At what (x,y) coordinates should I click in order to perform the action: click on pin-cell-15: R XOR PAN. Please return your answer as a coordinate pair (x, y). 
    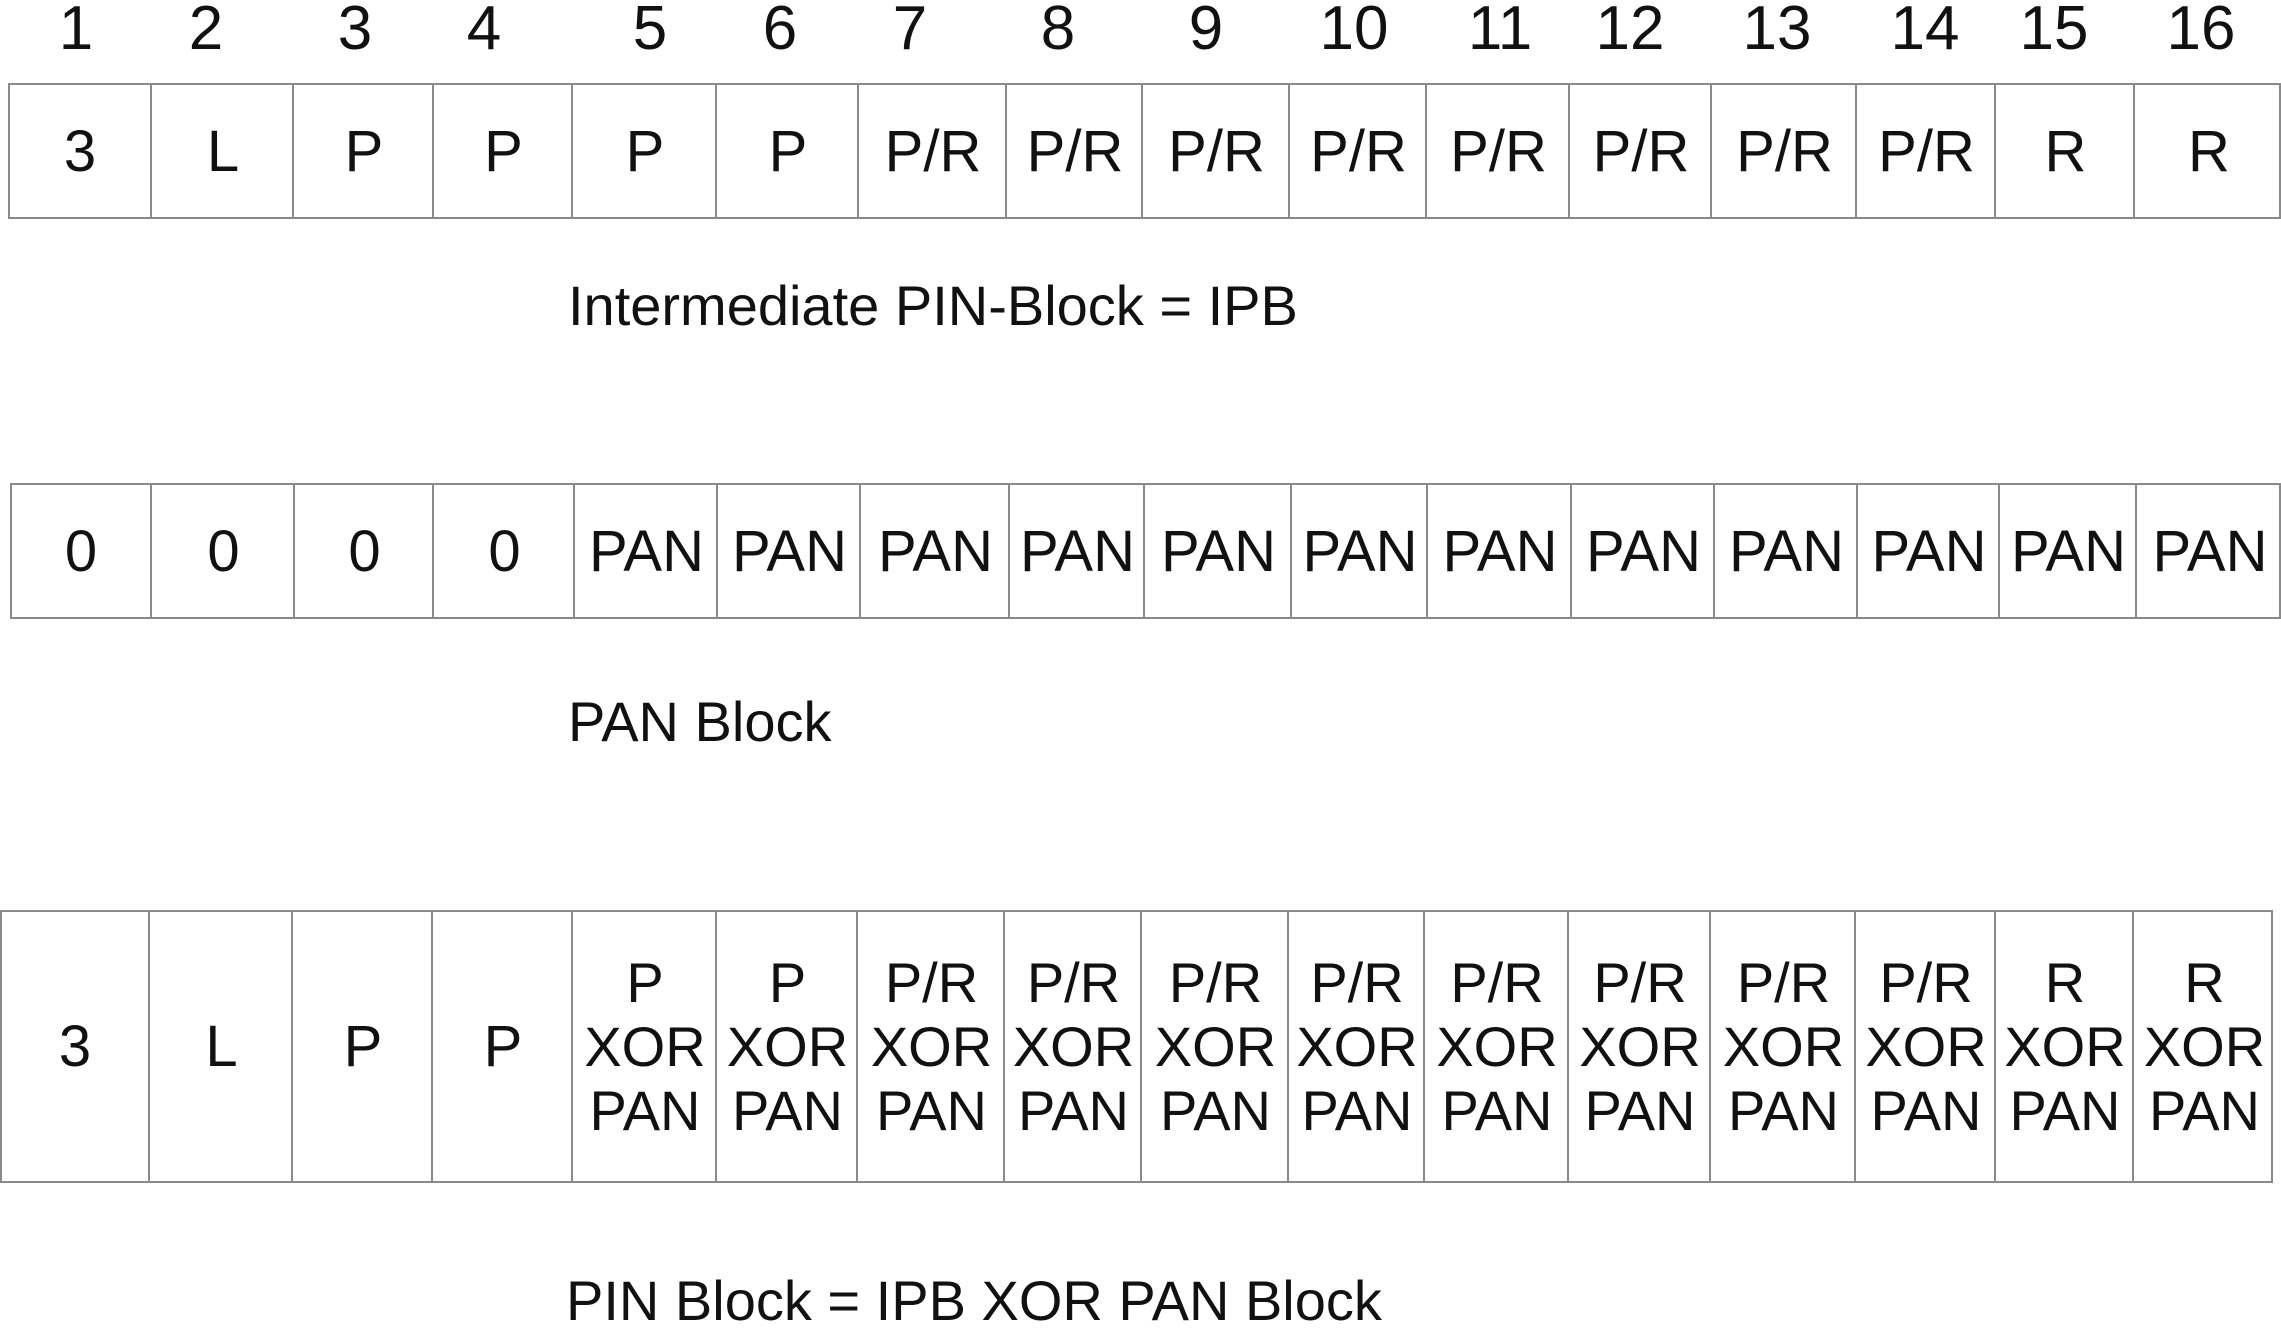
    Looking at the image, I should click on (2064, 1046).